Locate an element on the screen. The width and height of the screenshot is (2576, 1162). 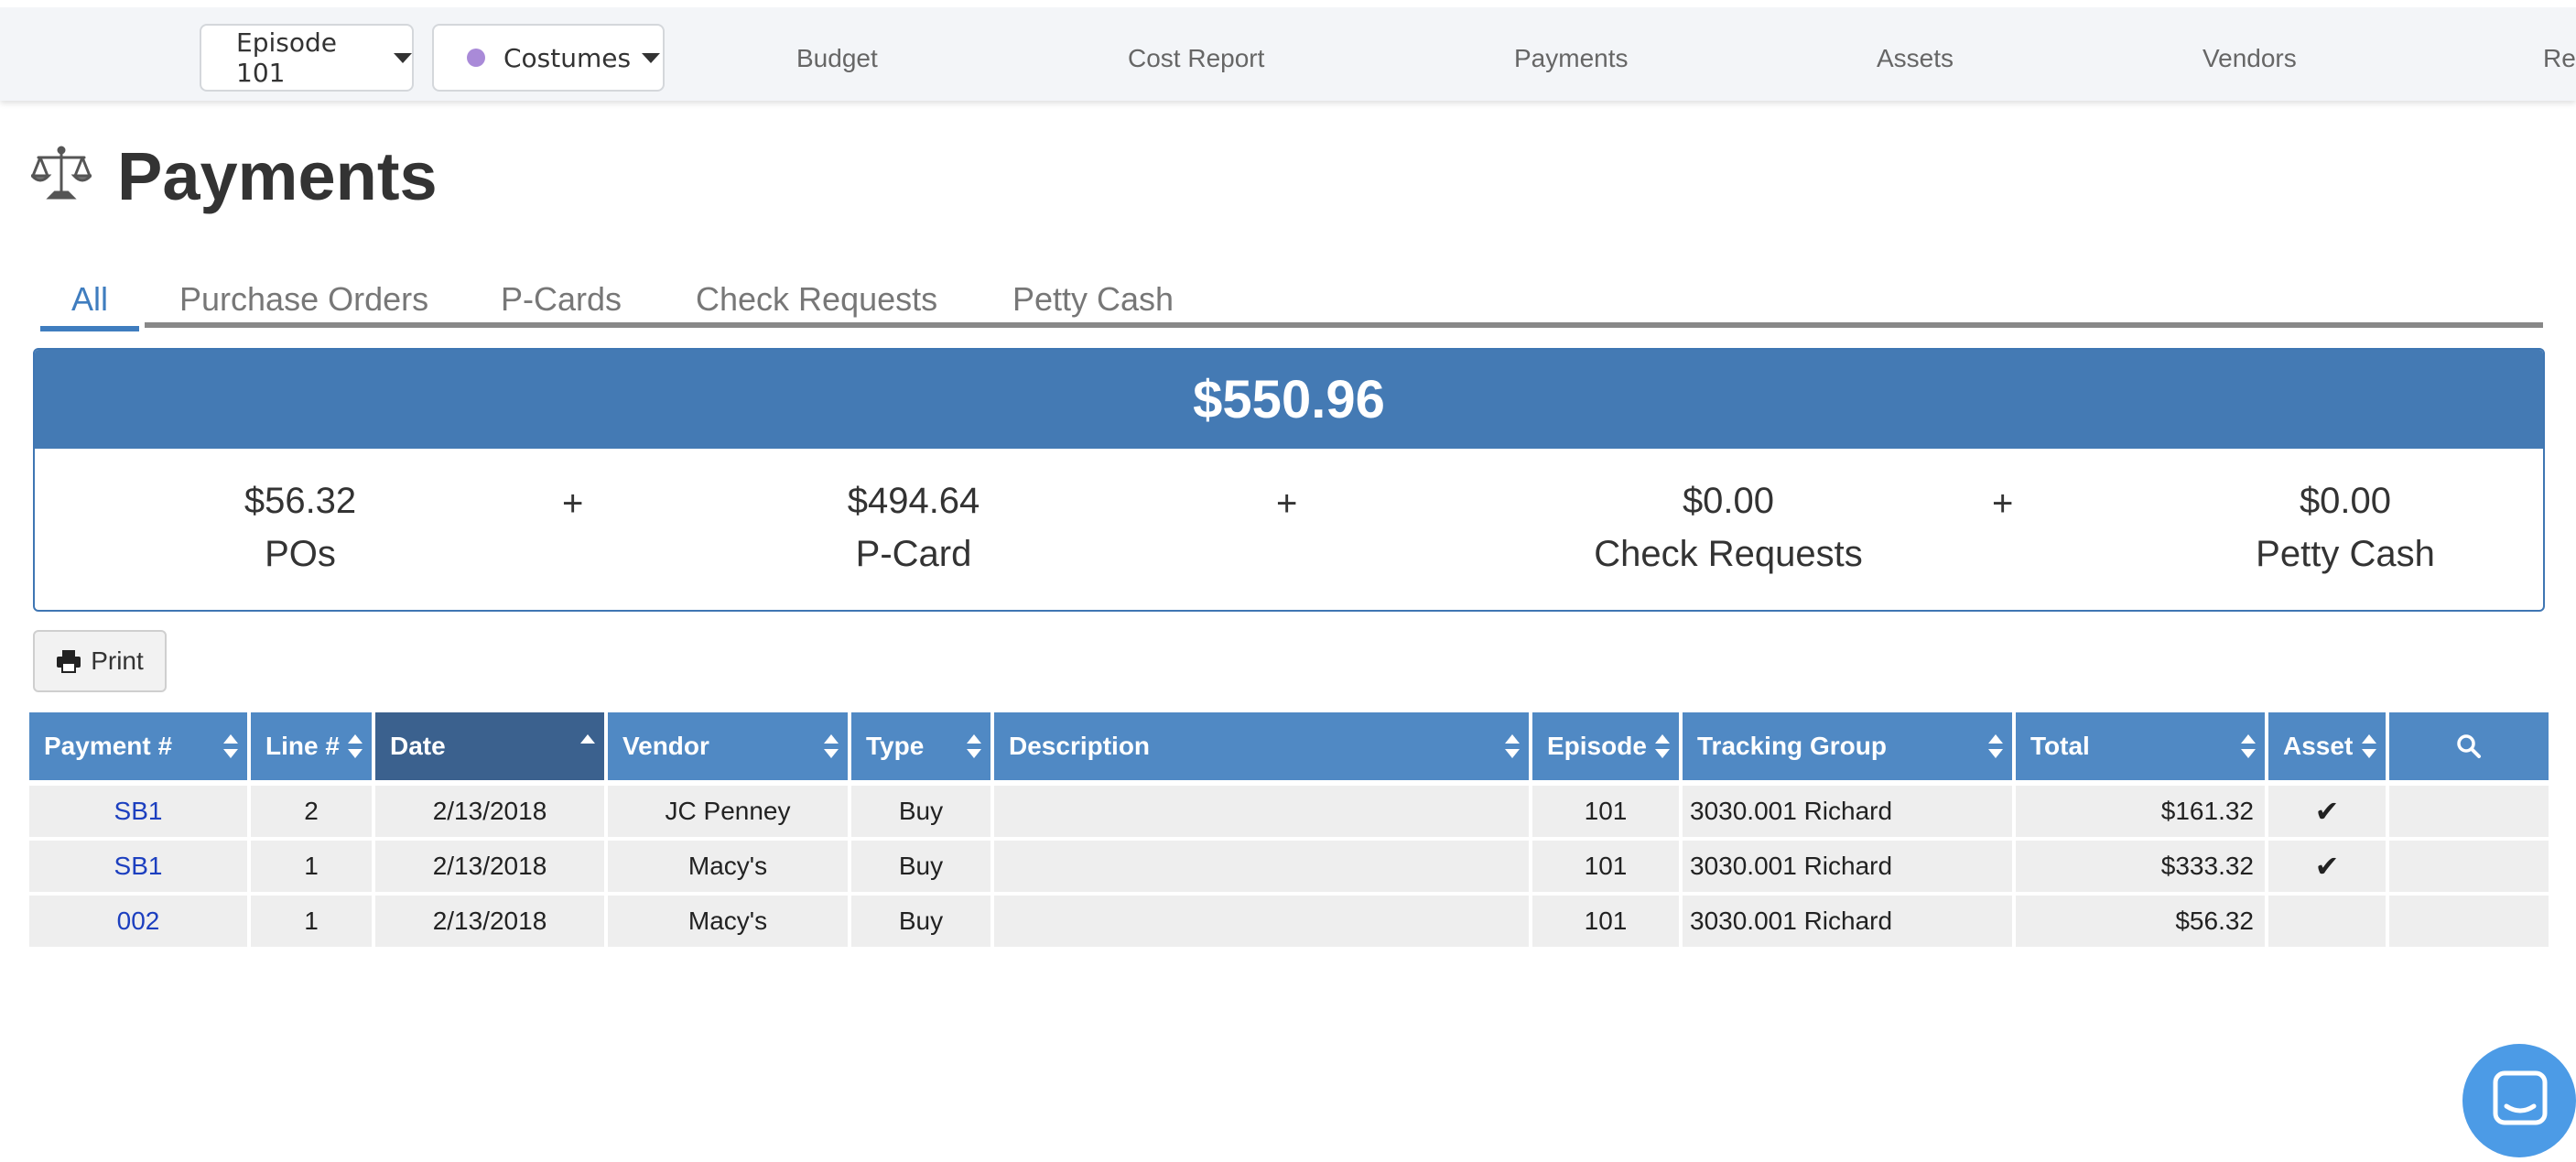
summary-petty-cash-label: Petty Cash is located at coordinates (2346, 554).